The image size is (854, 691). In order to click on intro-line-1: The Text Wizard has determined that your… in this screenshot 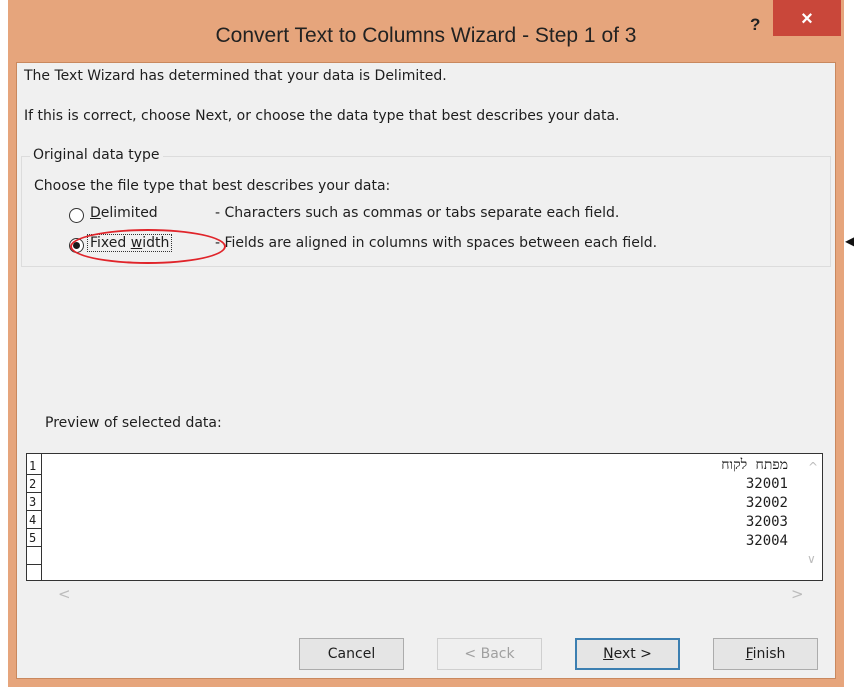, I will do `click(235, 76)`.